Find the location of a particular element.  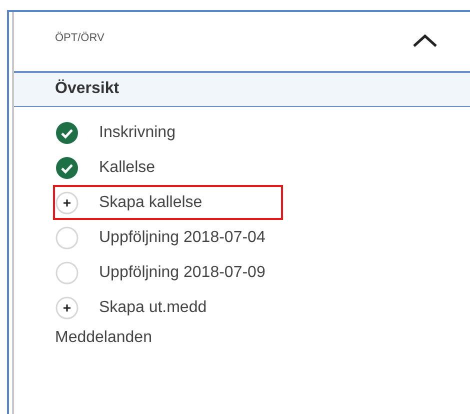

nav-item: Uppföljning 2018-07-09 is located at coordinates (168, 272).